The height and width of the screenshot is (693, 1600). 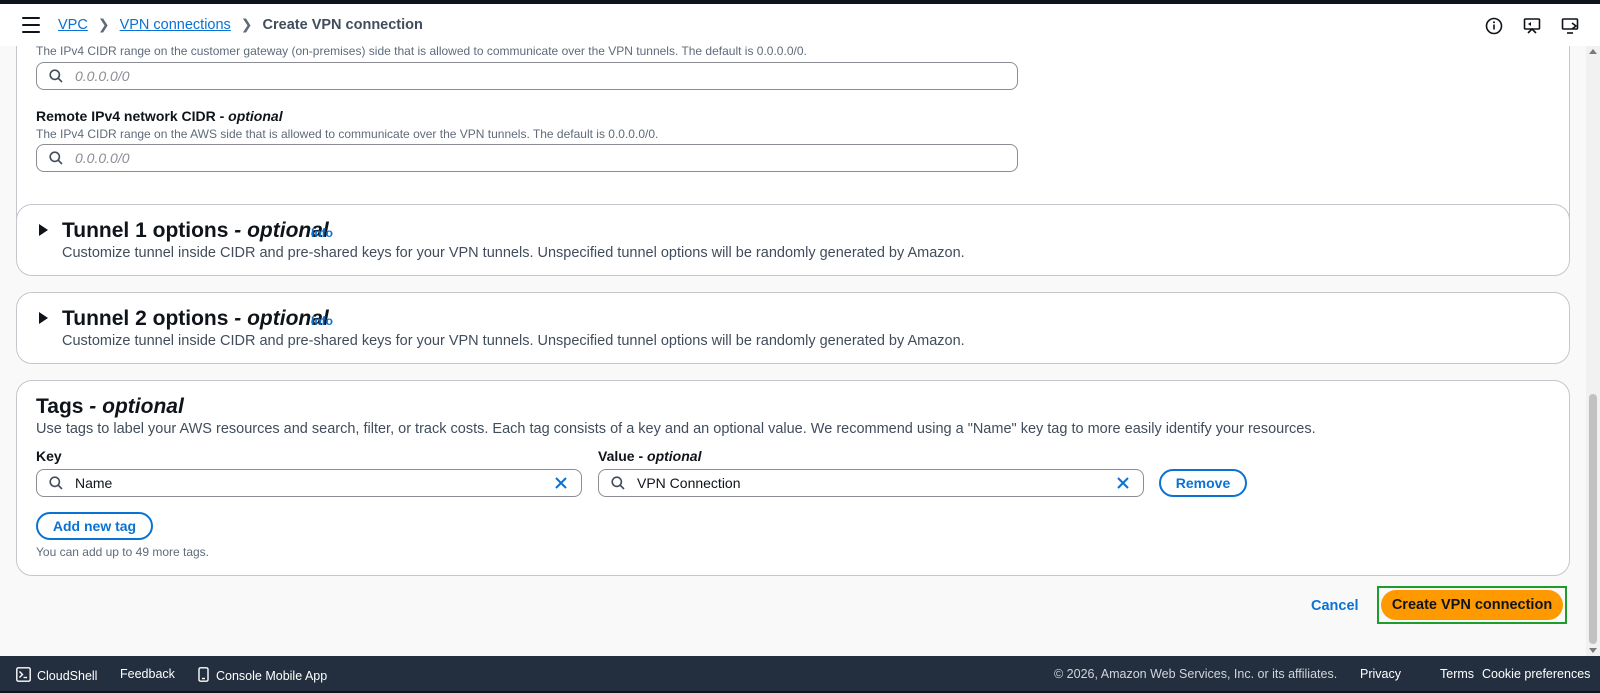 What do you see at coordinates (342, 24) in the screenshot?
I see `breadcrumb-current: Create VPN connection` at bounding box center [342, 24].